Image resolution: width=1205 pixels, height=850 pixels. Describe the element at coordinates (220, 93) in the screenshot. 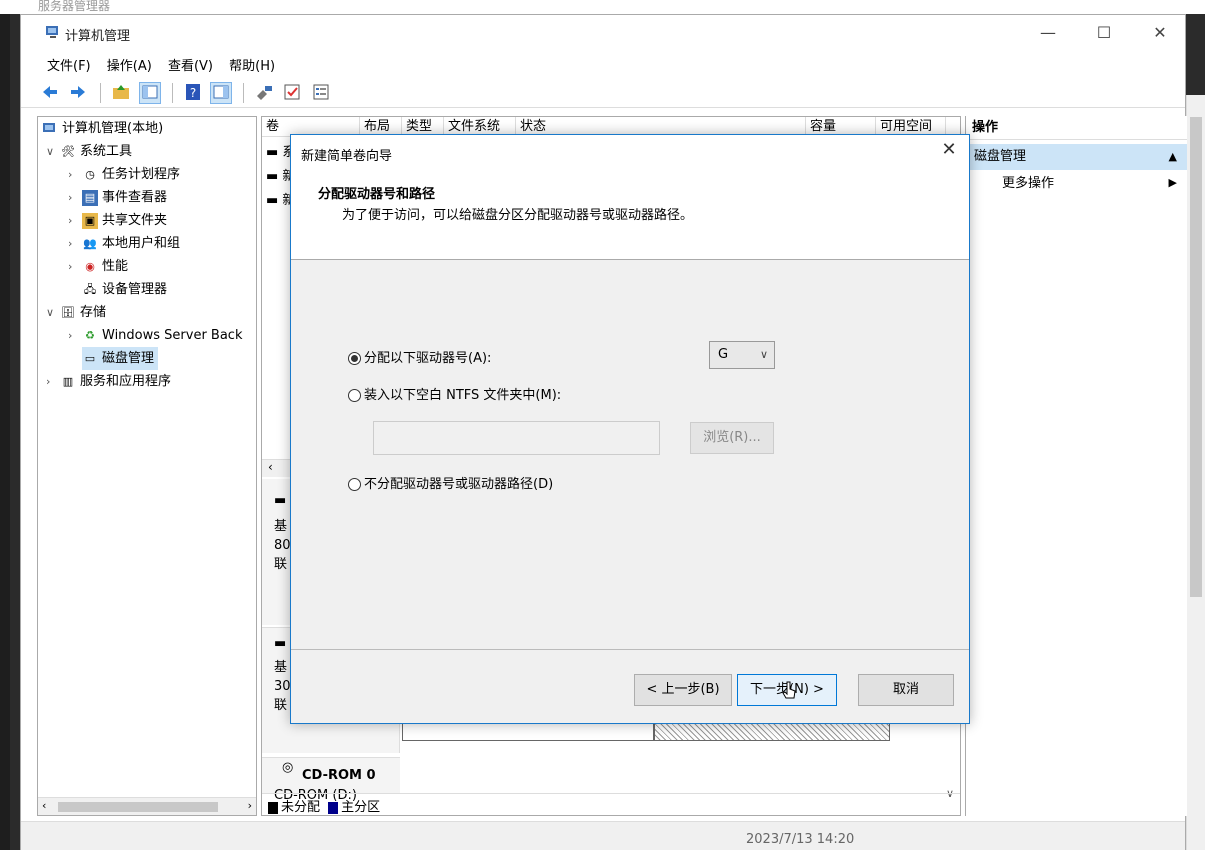

I see `show-hide-action-pane-icon` at that location.